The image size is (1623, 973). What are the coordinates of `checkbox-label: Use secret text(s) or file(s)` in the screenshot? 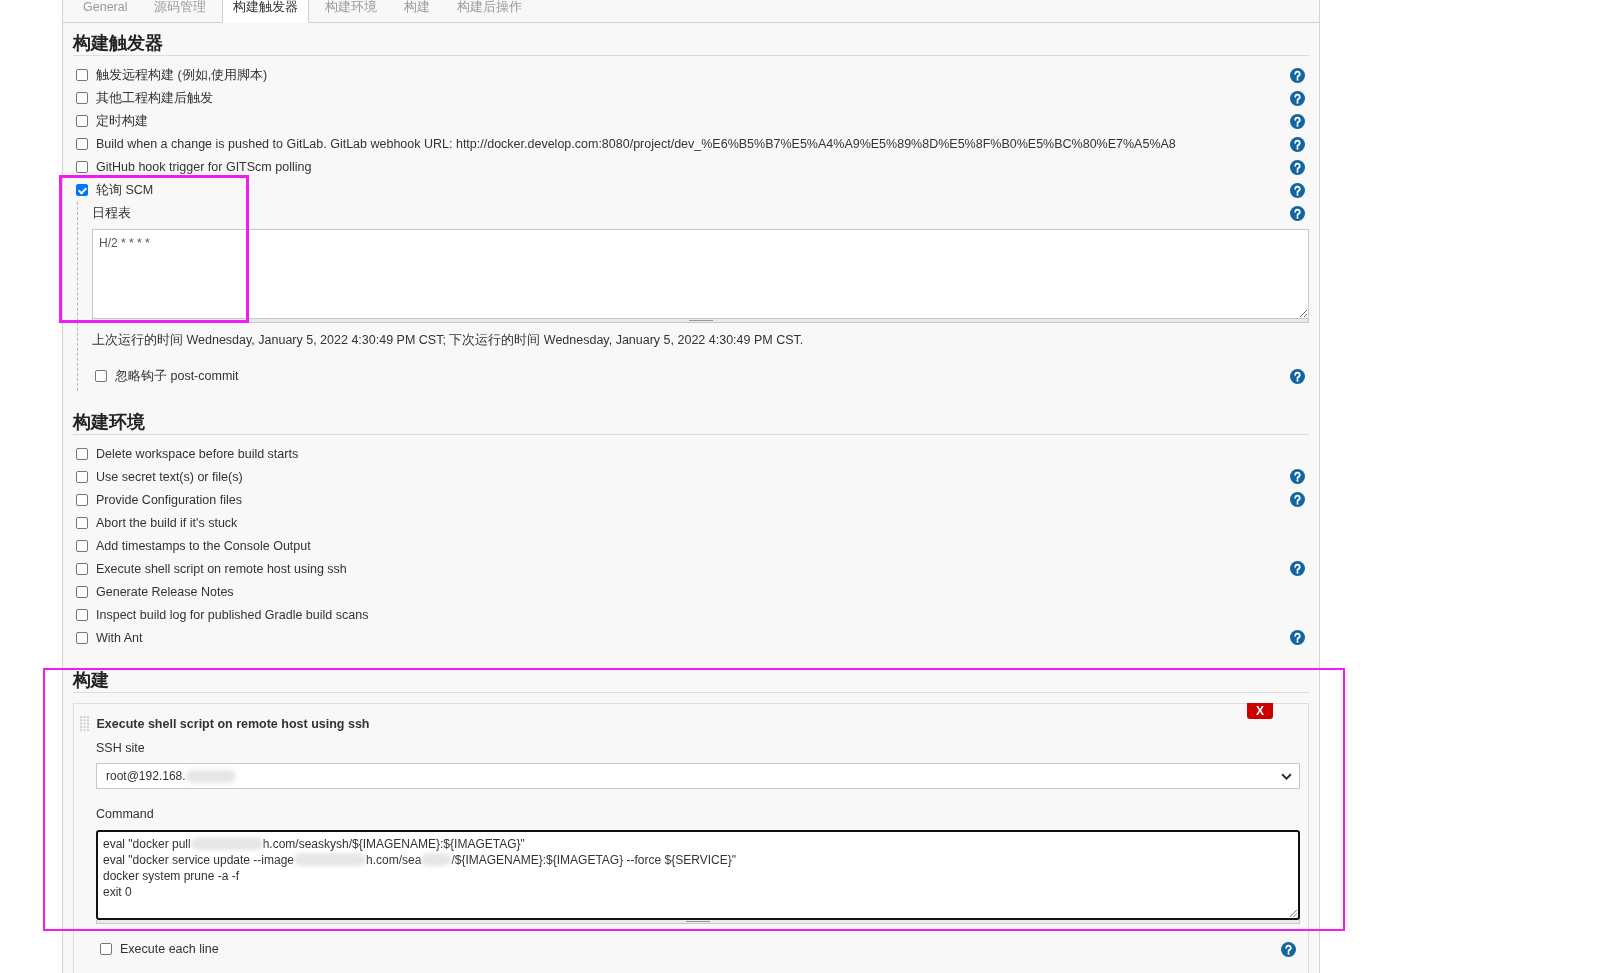 It's located at (169, 477).